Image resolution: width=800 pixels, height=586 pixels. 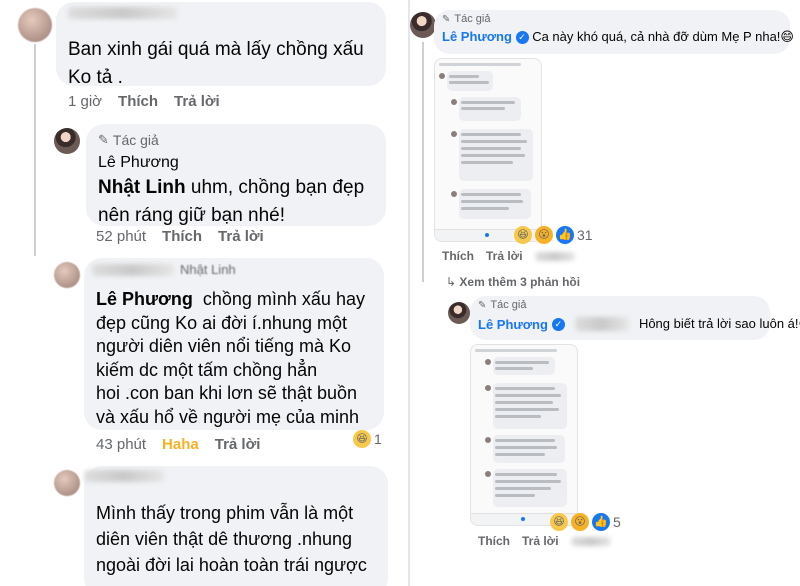 What do you see at coordinates (590, 541) in the screenshot?
I see `blurred-time` at bounding box center [590, 541].